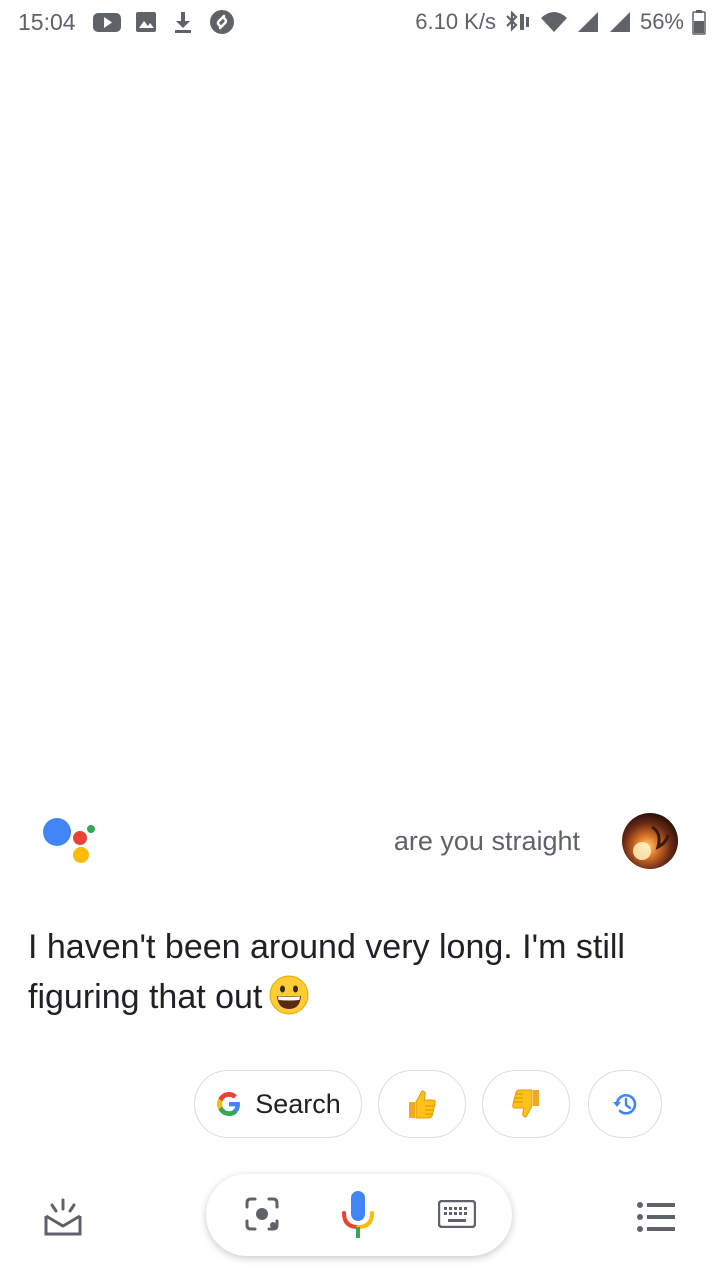 The height and width of the screenshot is (1280, 720). I want to click on status-time: 15:04, so click(47, 22).